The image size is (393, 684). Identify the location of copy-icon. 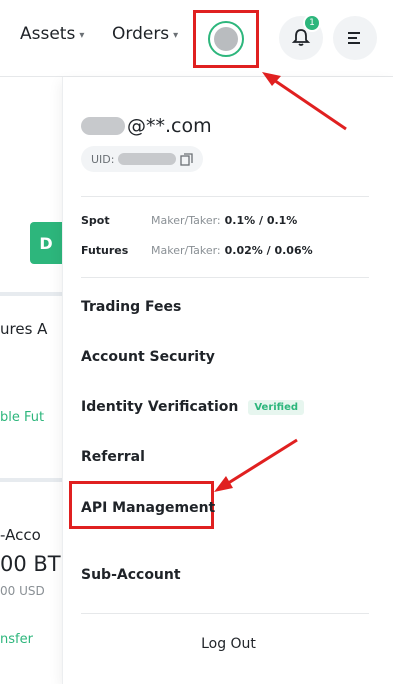
(187, 159).